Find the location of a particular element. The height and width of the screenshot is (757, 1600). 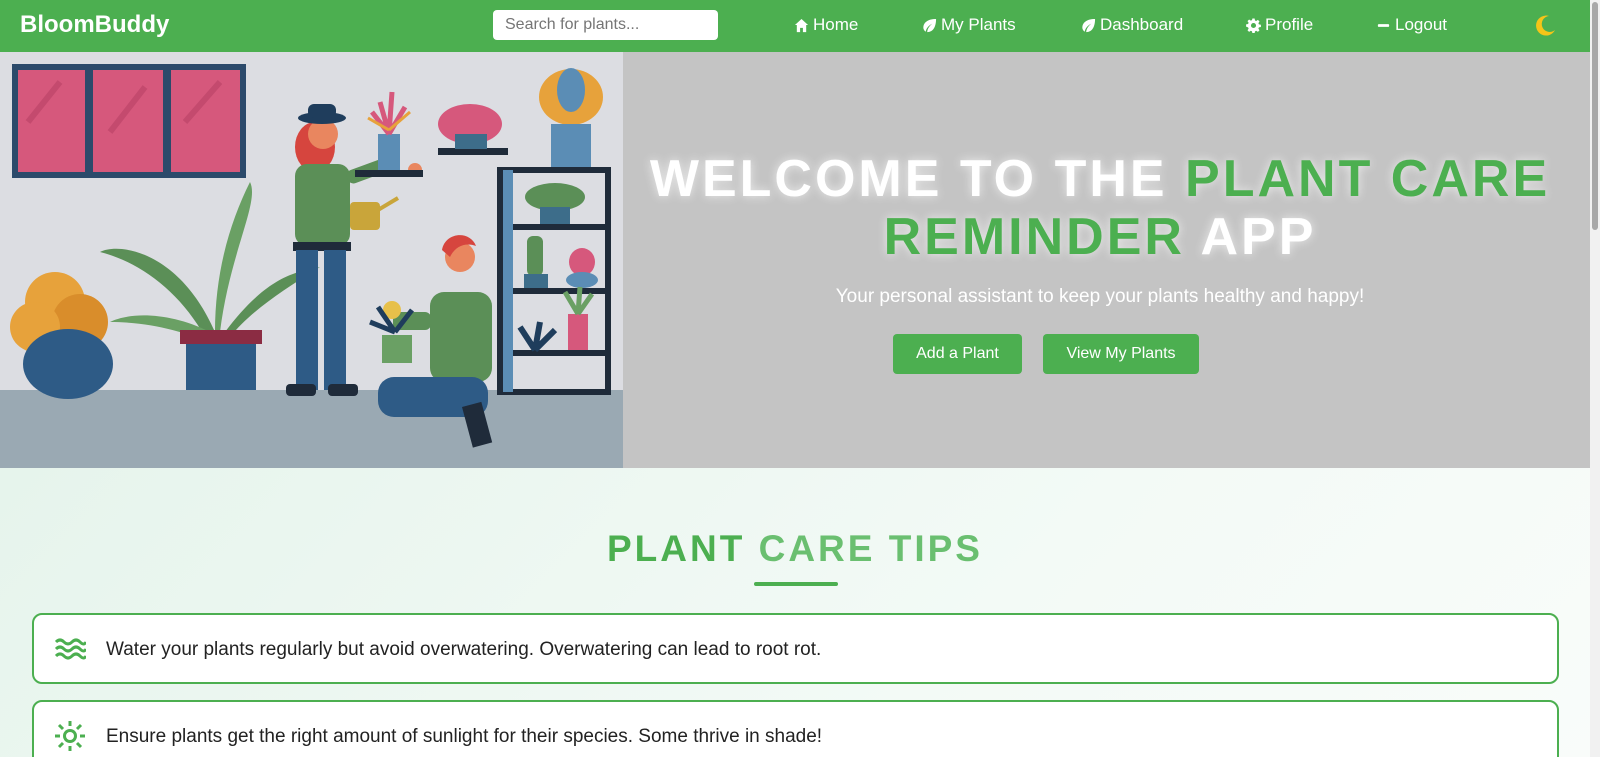

nav-home: Home is located at coordinates (826, 25).